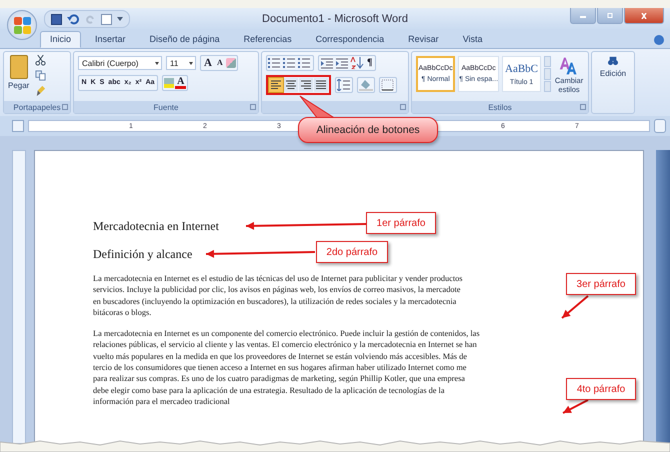  Describe the element at coordinates (601, 389) in the screenshot. I see `callout-label: 4to párrafo` at that location.